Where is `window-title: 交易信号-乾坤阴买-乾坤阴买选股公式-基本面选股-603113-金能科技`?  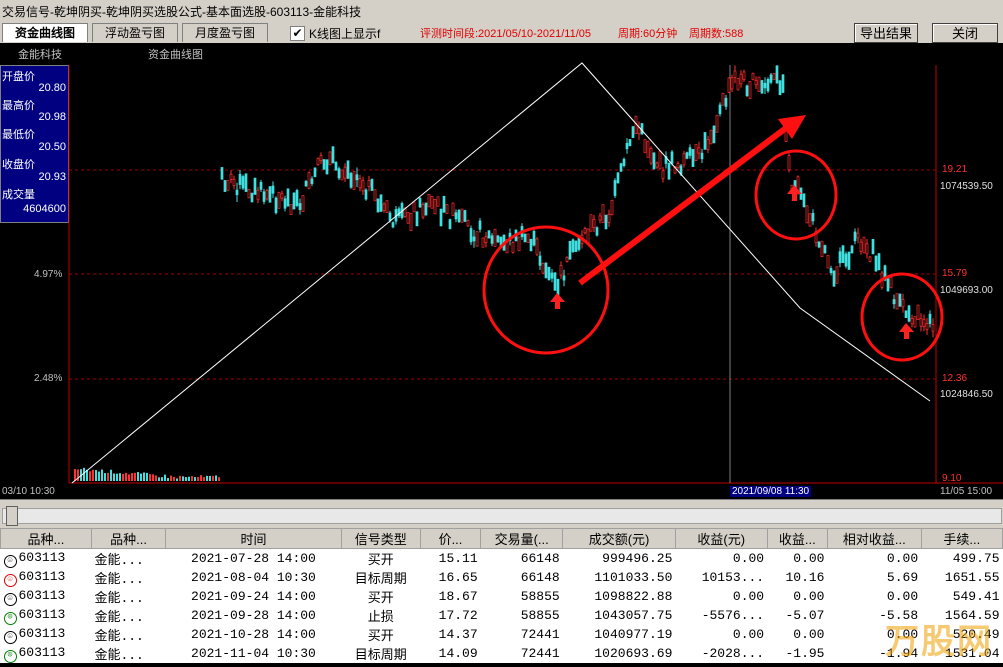 window-title: 交易信号-乾坤阴买-乾坤阴买选股公式-基本面选股-603113-金能科技 is located at coordinates (182, 12).